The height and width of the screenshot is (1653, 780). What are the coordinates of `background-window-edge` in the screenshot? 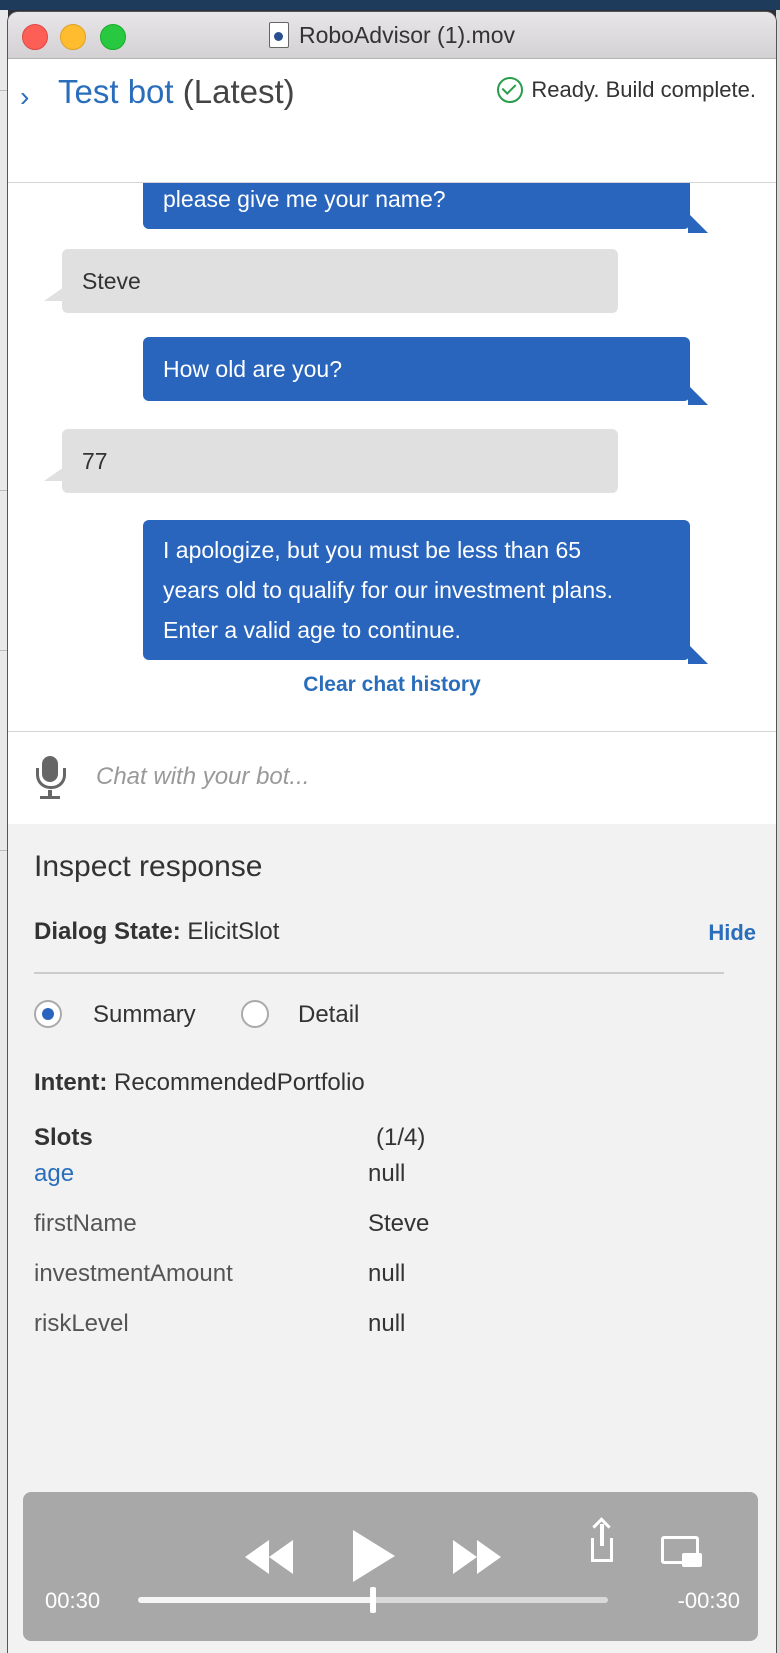 It's located at (4, 831).